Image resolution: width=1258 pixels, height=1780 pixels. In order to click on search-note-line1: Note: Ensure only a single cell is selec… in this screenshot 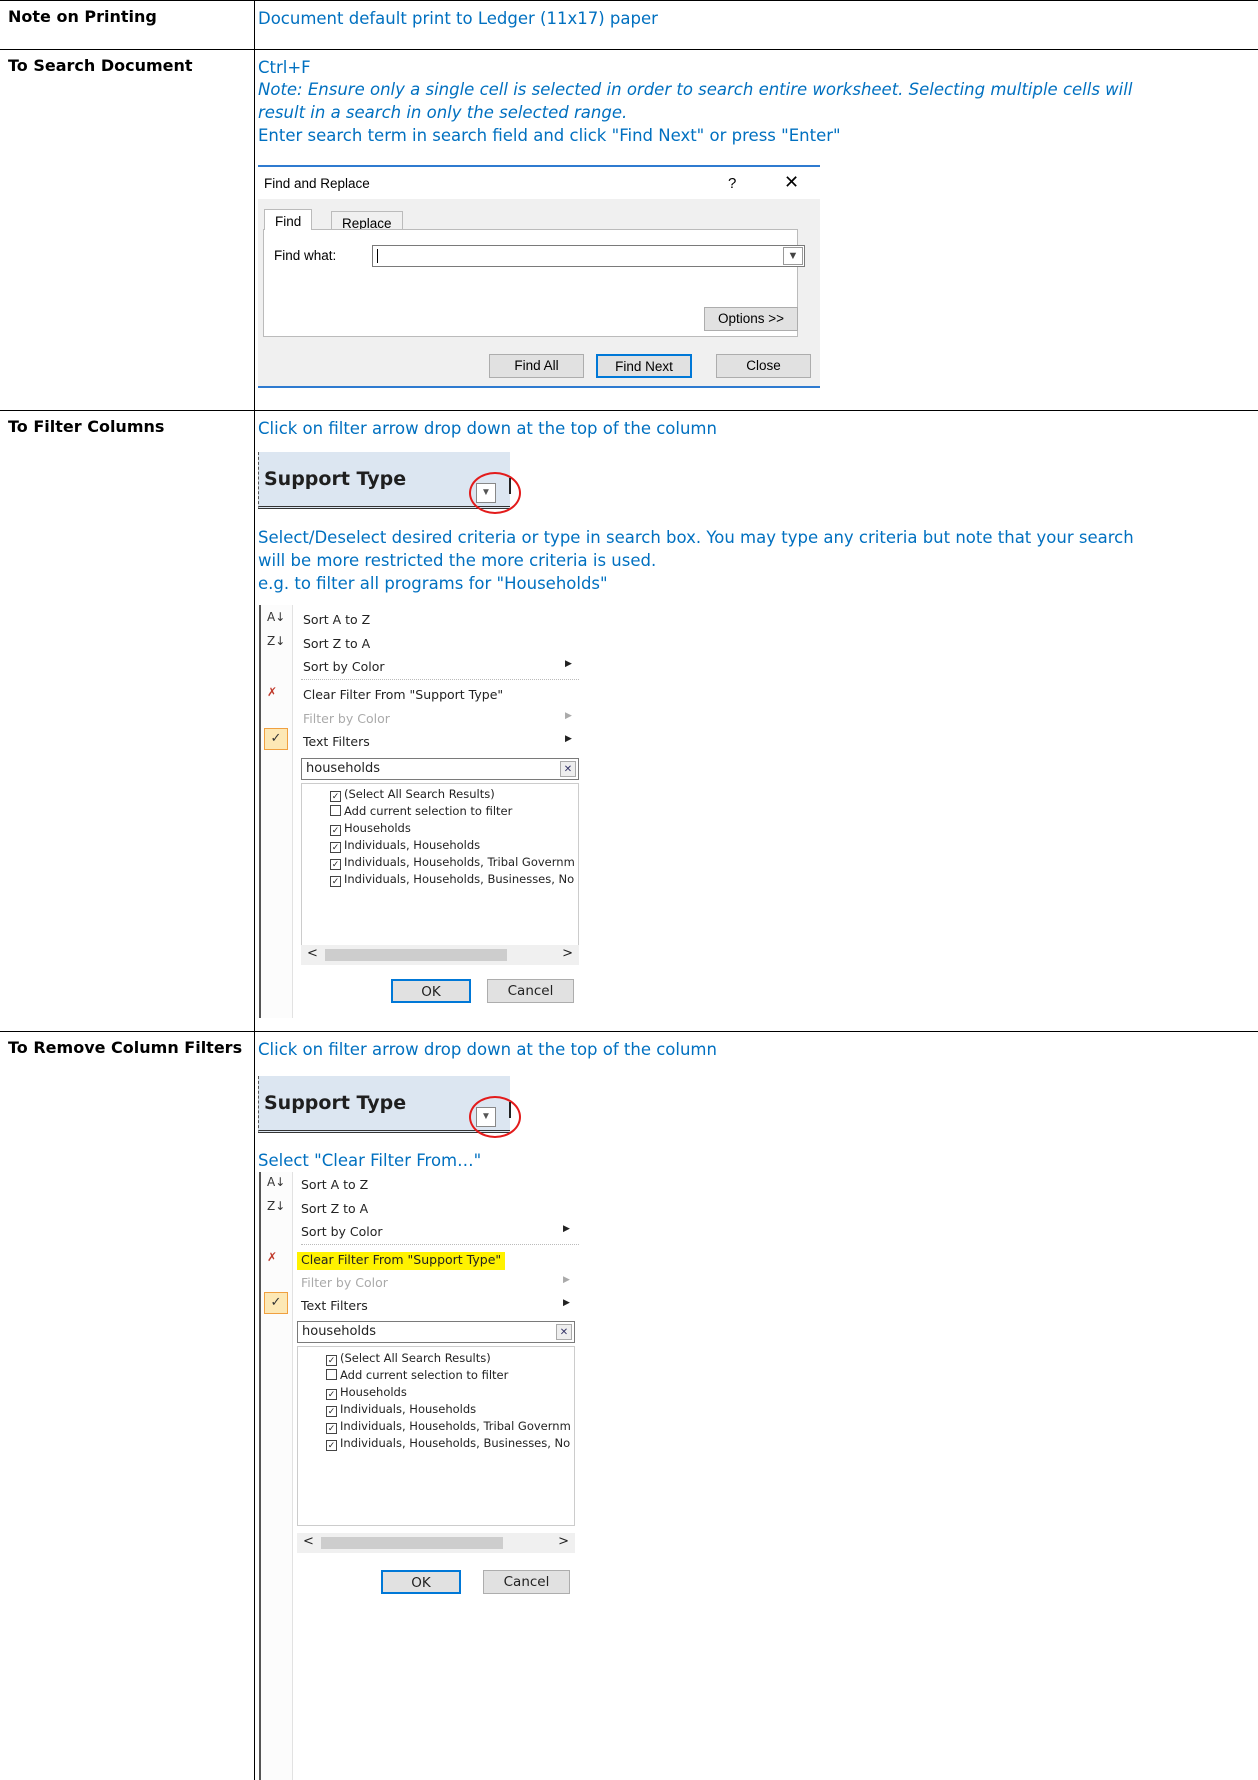, I will do `click(695, 89)`.